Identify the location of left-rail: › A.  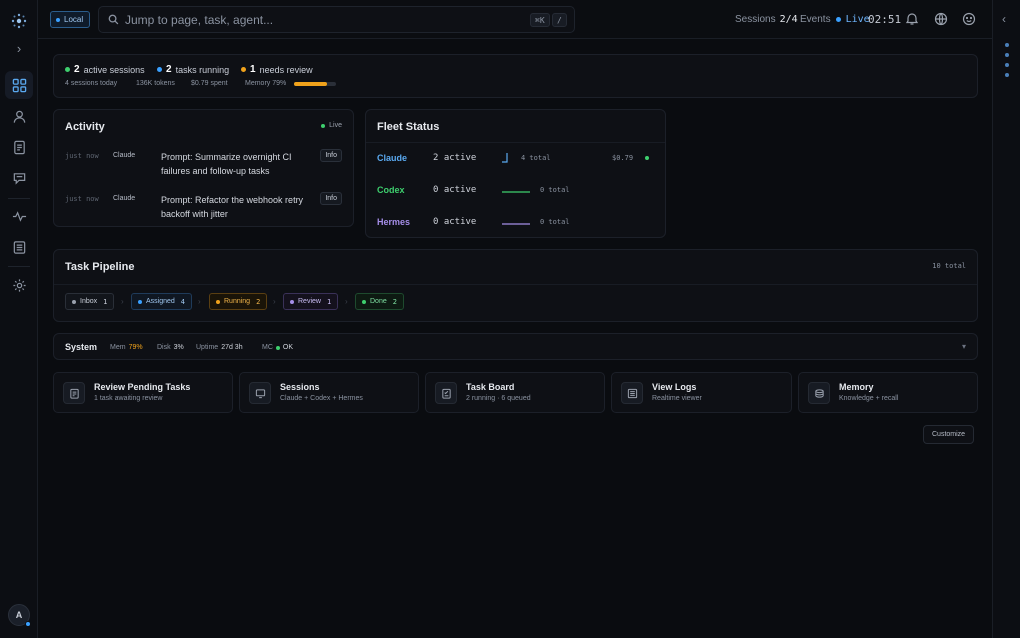
(19, 319).